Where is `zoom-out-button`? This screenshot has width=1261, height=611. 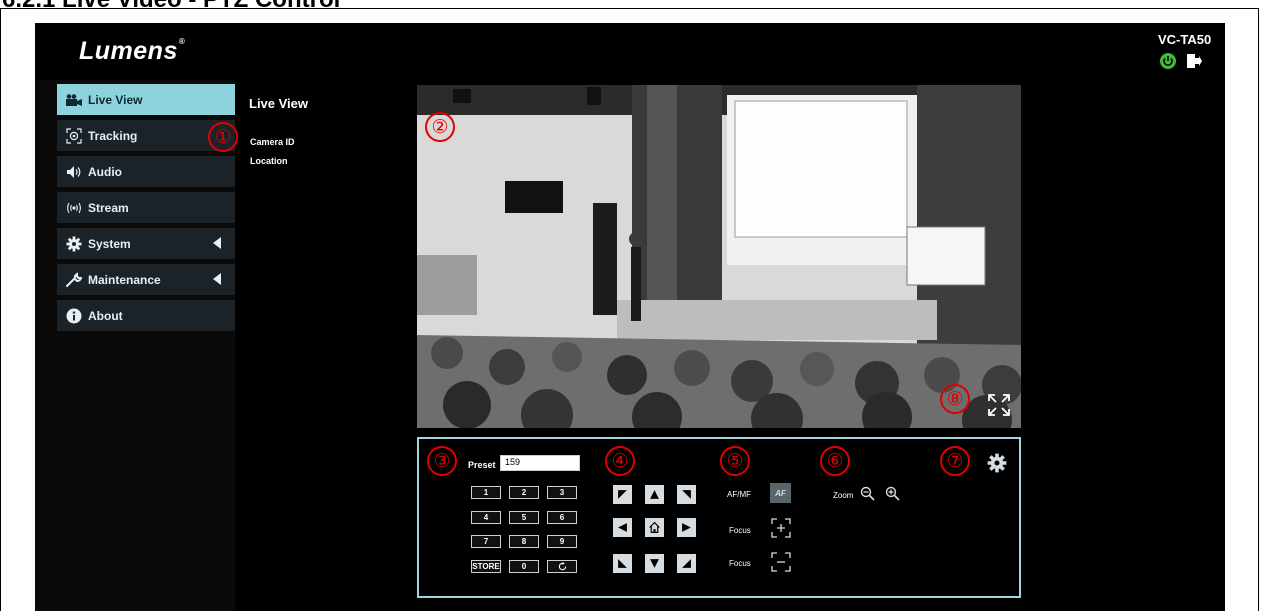
zoom-out-button is located at coordinates (867, 493).